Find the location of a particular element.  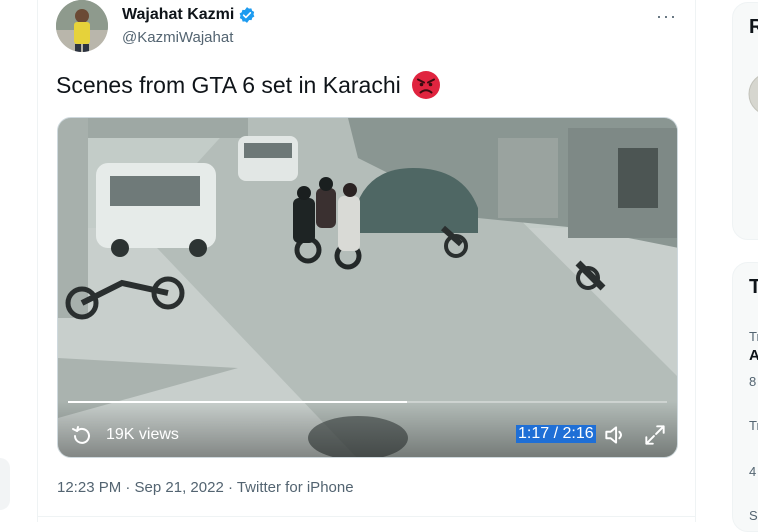

sidebar-trend-count-2: 4 is located at coordinates (753, 471).